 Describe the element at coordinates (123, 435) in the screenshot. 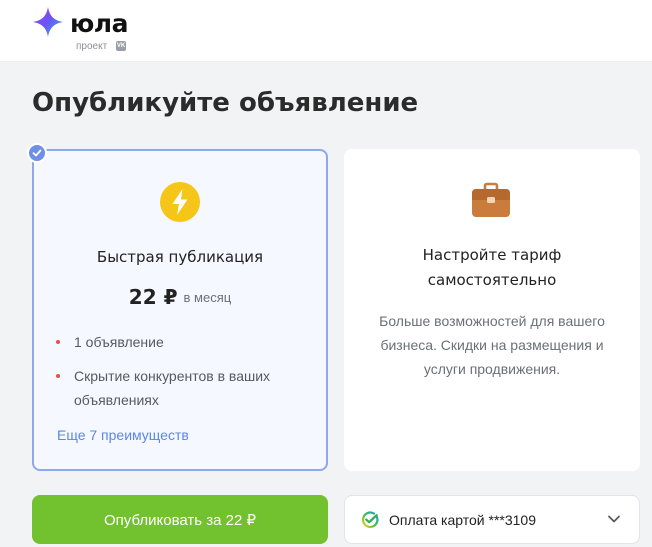

I see `more-benefits-link: Еще 7 преимуществ` at that location.